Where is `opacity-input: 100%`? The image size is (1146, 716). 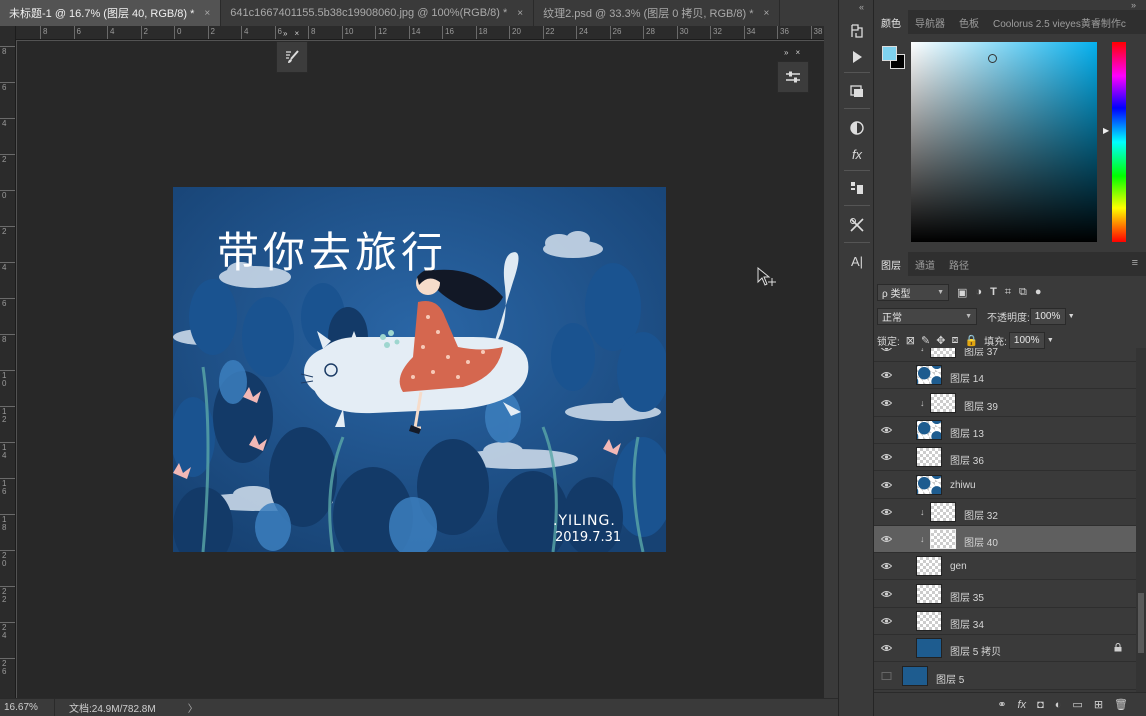
opacity-input: 100% is located at coordinates (1047, 316).